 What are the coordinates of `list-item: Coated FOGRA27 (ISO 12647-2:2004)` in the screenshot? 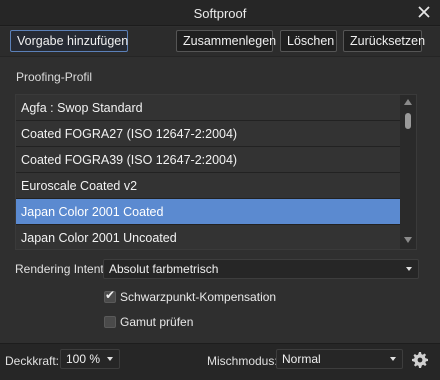 It's located at (208, 134).